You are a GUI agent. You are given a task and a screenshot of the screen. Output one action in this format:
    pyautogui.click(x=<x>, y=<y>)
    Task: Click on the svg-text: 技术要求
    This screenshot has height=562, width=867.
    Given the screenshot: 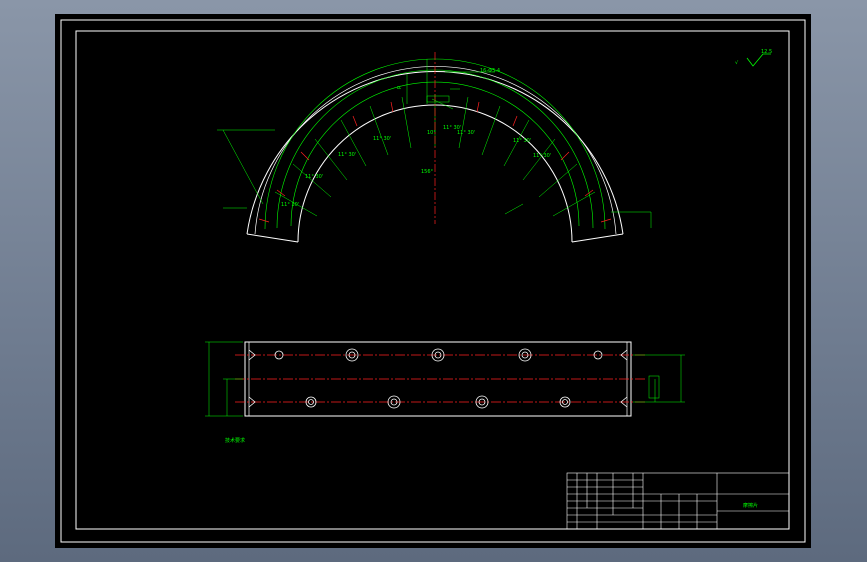 What is the action you would take?
    pyautogui.click(x=235, y=440)
    